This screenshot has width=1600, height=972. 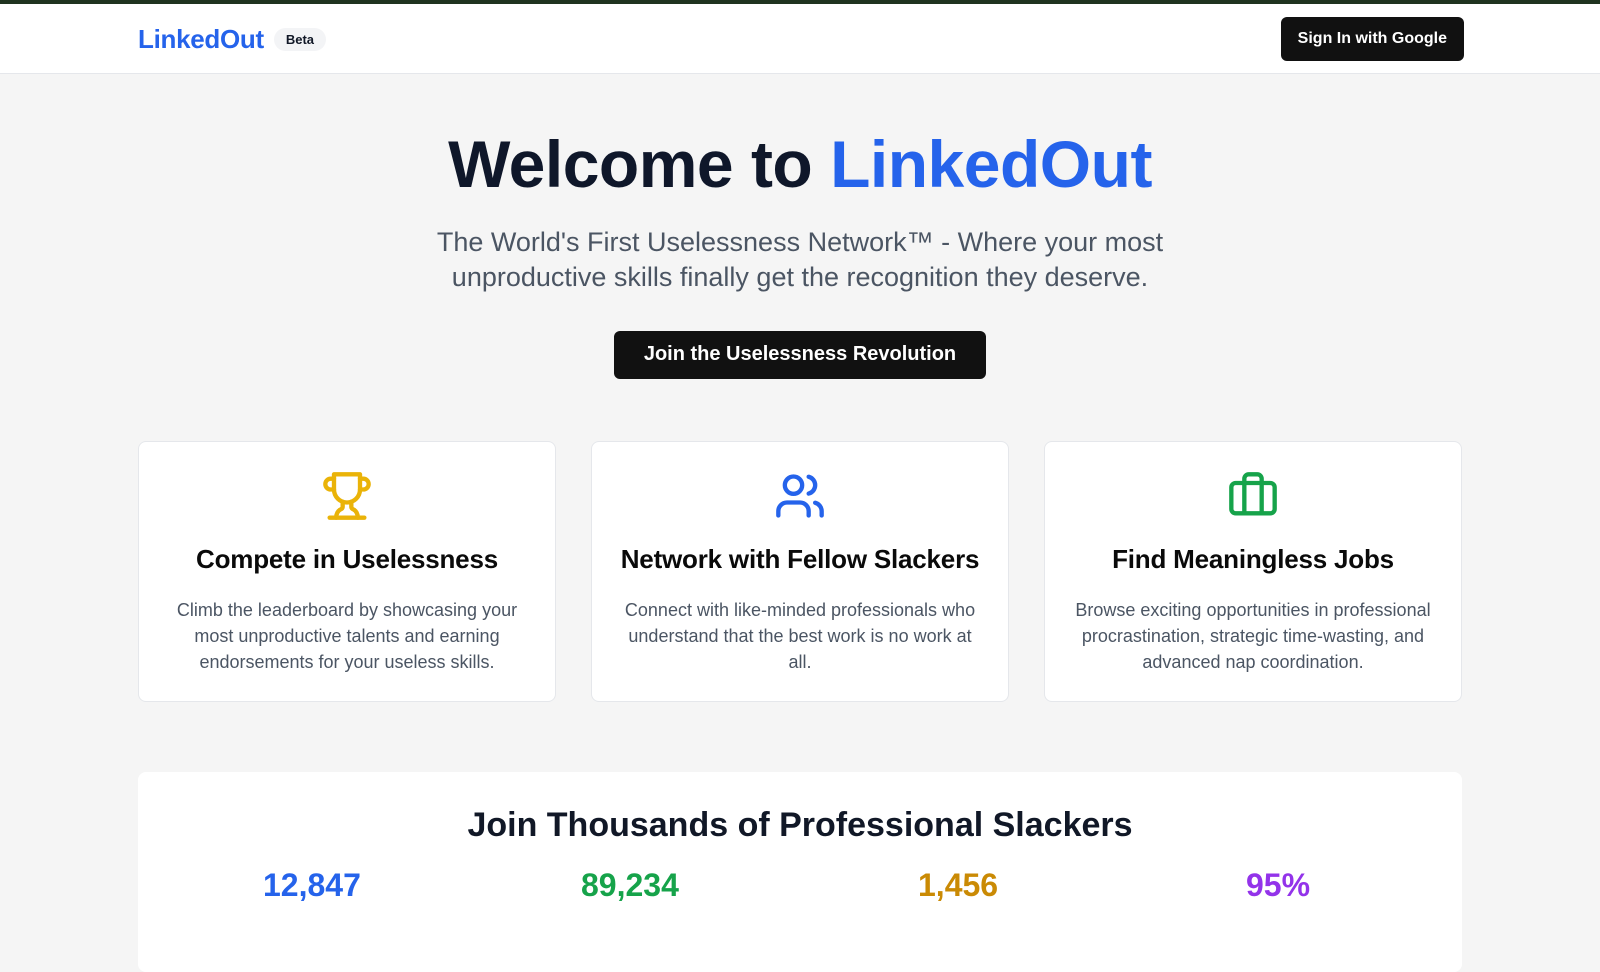 What do you see at coordinates (991, 164) in the screenshot?
I see `title-accent: LinkedOut` at bounding box center [991, 164].